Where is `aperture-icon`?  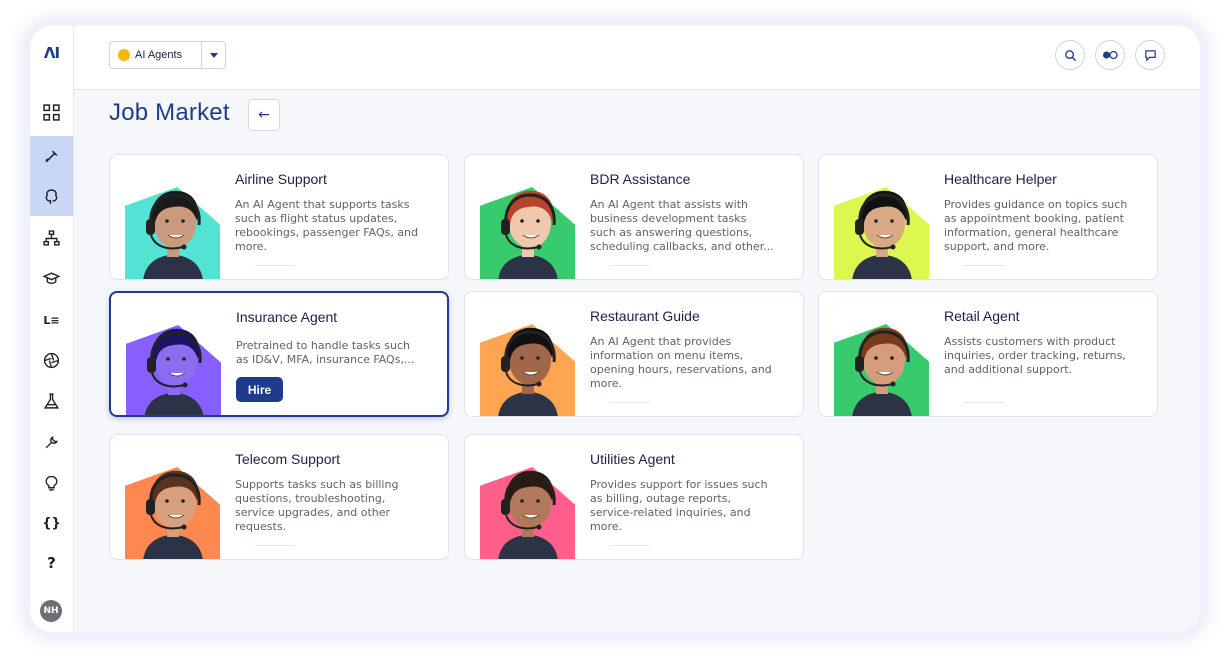
aperture-icon is located at coordinates (51, 360).